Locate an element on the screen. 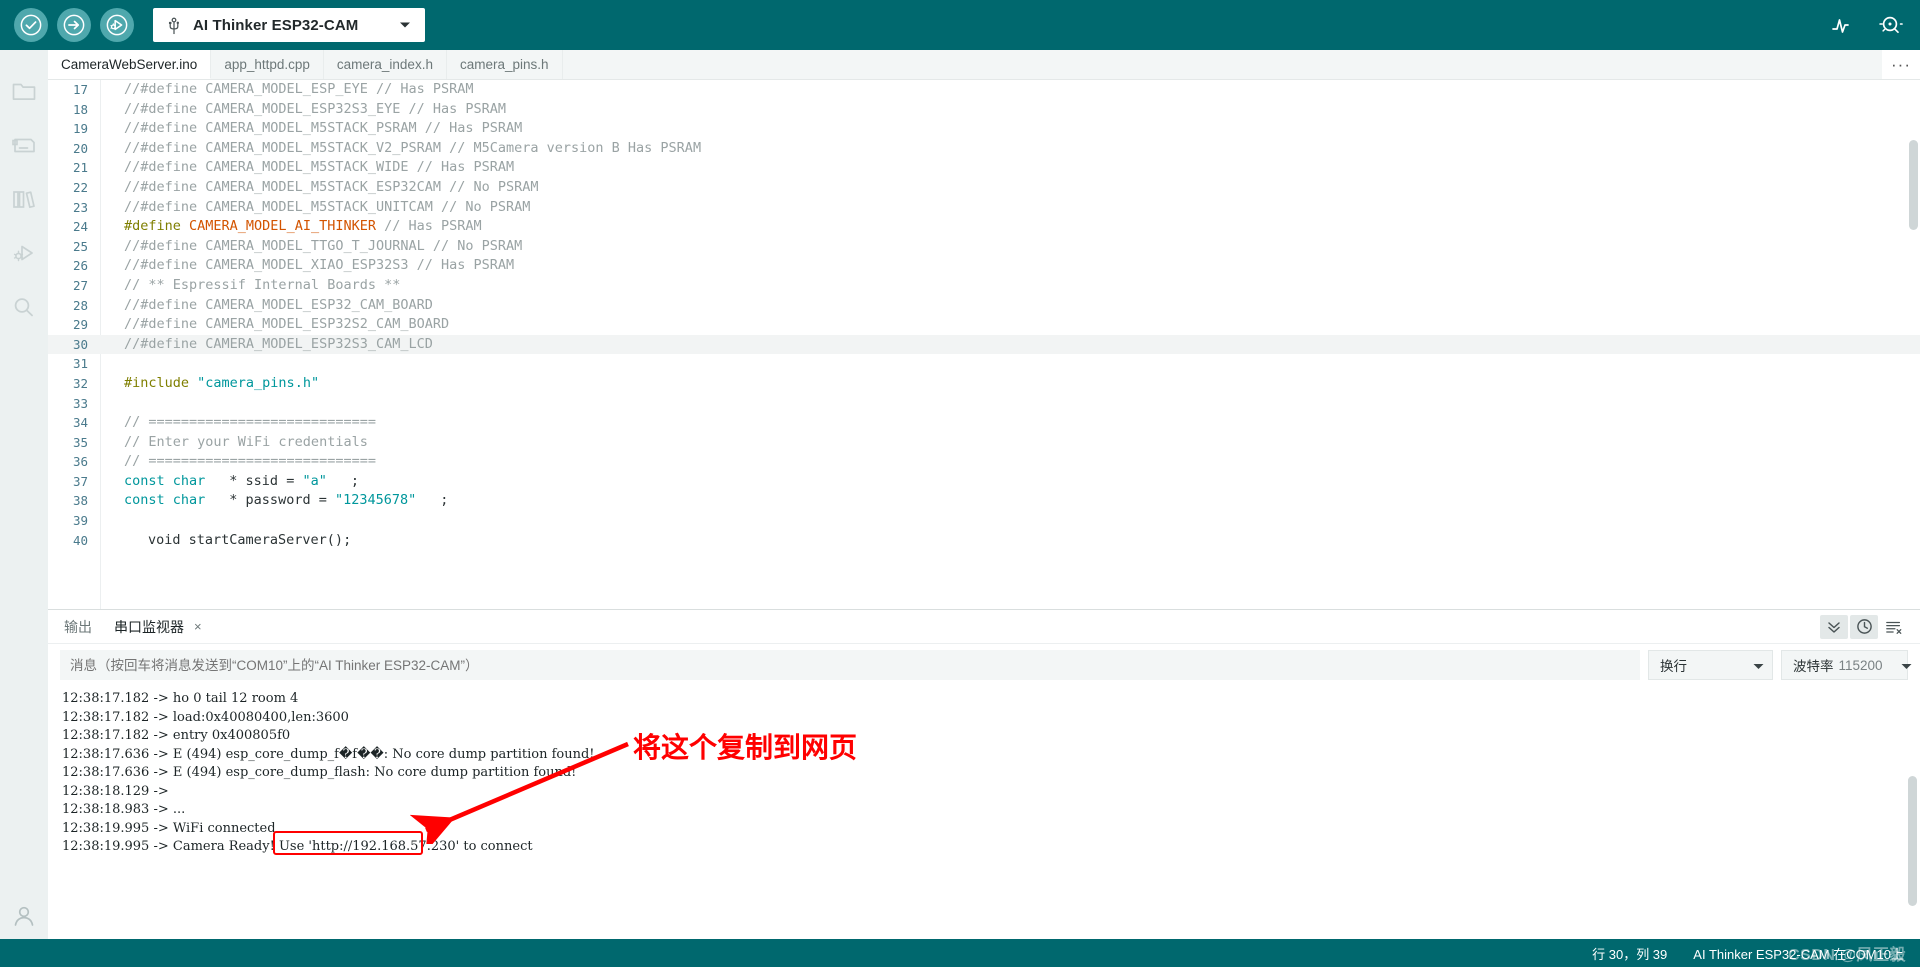  code-line: 37 const char * ssid = "a"; is located at coordinates (984, 482).